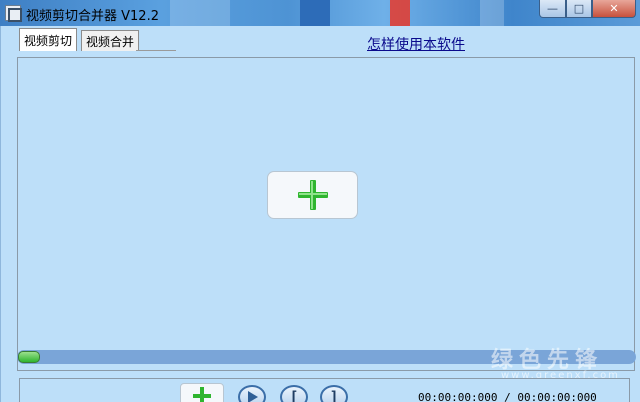  What do you see at coordinates (416, 44) in the screenshot?
I see `help-link: 怎样使用本软件` at bounding box center [416, 44].